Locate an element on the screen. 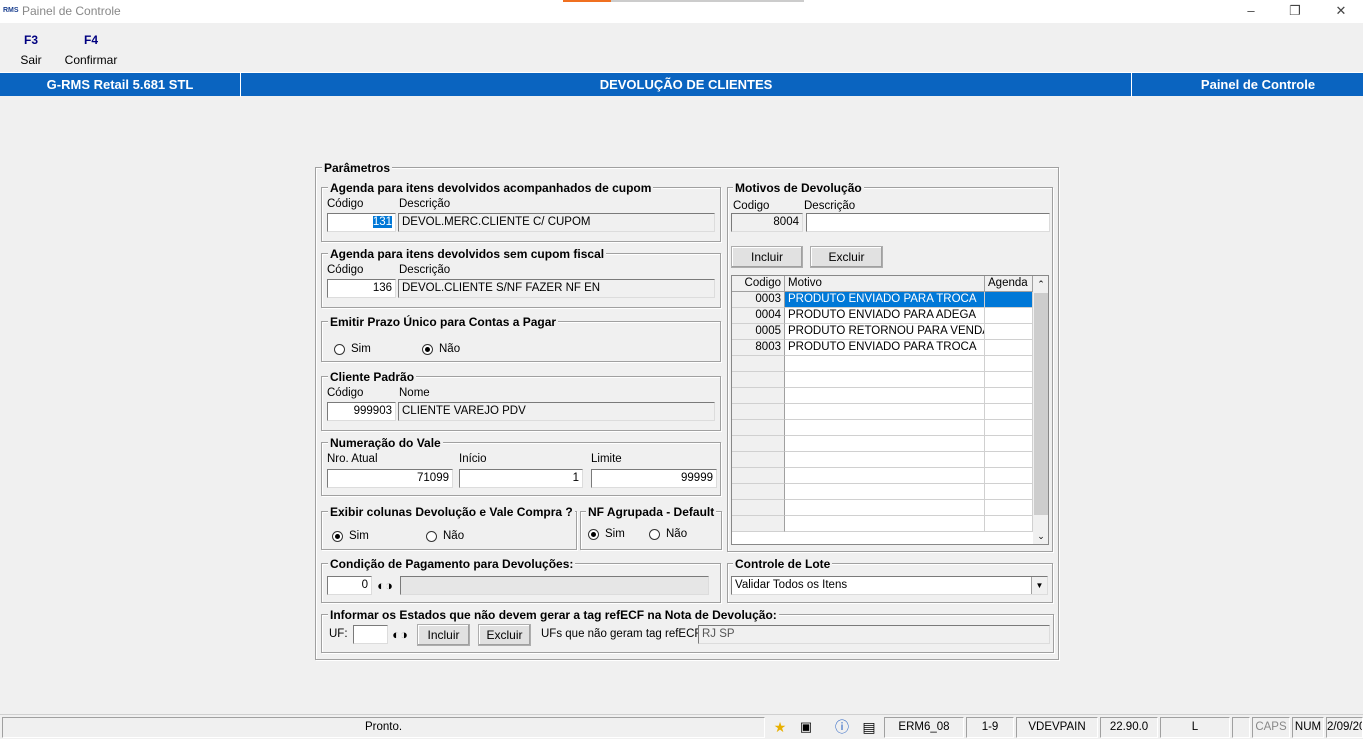 The height and width of the screenshot is (739, 1363). nf-agrupada-nao-radio is located at coordinates (654, 534).